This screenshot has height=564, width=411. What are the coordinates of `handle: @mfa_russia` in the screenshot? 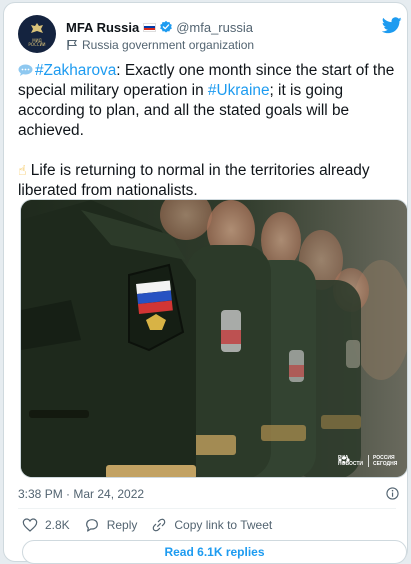 It's located at (214, 27).